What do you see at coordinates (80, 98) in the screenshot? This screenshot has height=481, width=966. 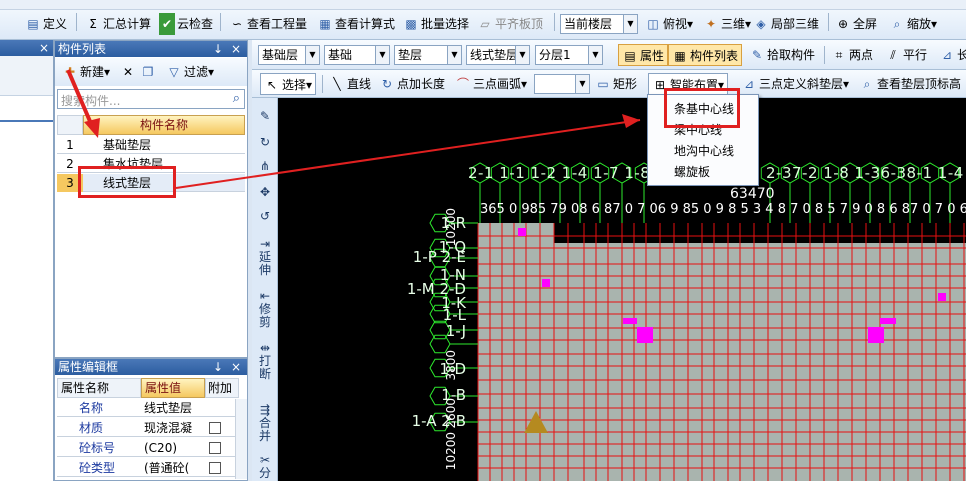 I see `pointer-arrow` at bounding box center [80, 98].